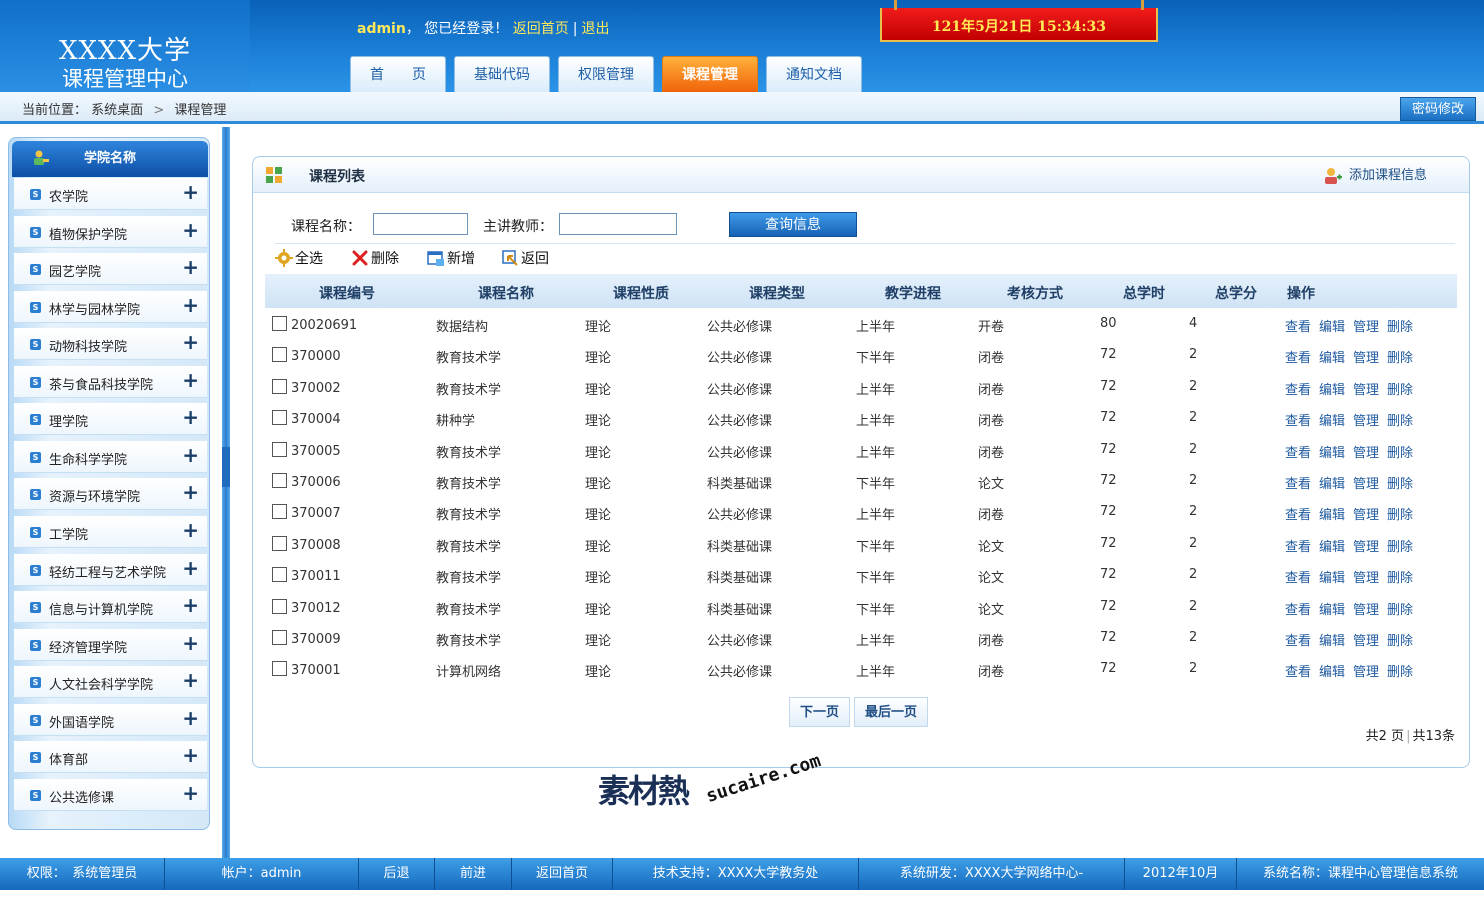 The height and width of the screenshot is (910, 1484). What do you see at coordinates (541, 29) in the screenshot?
I see `return-home-link: 返回首页` at bounding box center [541, 29].